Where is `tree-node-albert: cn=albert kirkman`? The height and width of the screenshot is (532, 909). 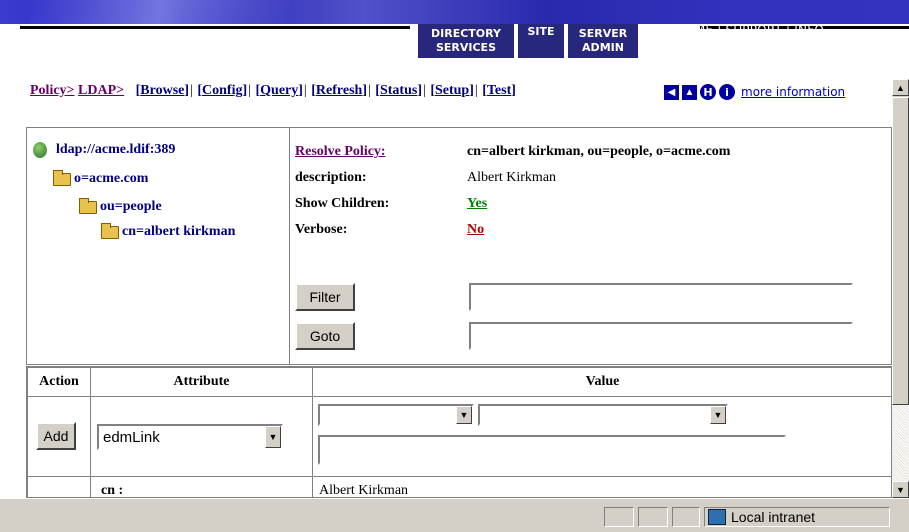 tree-node-albert: cn=albert kirkman is located at coordinates (168, 231).